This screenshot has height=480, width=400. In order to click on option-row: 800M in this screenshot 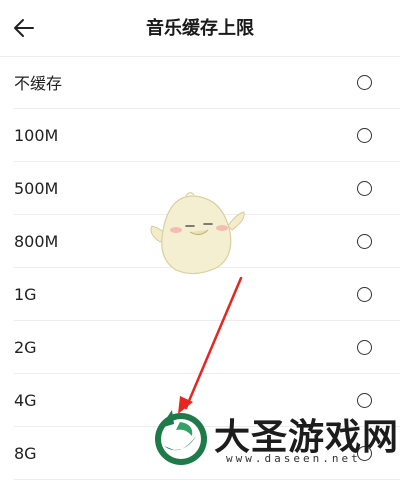, I will do `click(207, 241)`.